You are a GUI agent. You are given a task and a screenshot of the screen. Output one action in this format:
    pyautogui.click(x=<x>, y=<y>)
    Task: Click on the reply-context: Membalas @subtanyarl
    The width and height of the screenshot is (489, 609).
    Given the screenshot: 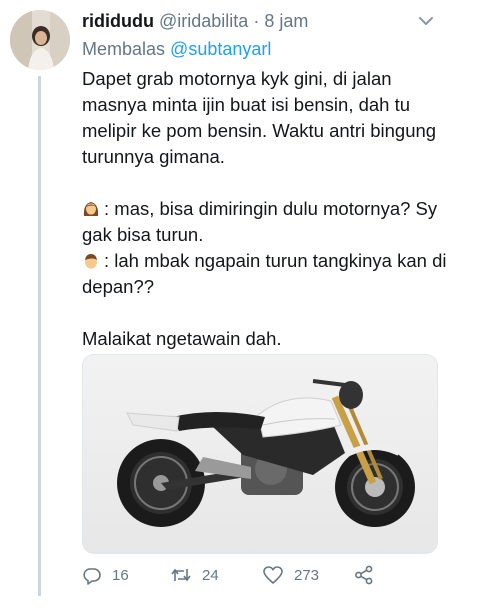 What is the action you would take?
    pyautogui.click(x=176, y=49)
    